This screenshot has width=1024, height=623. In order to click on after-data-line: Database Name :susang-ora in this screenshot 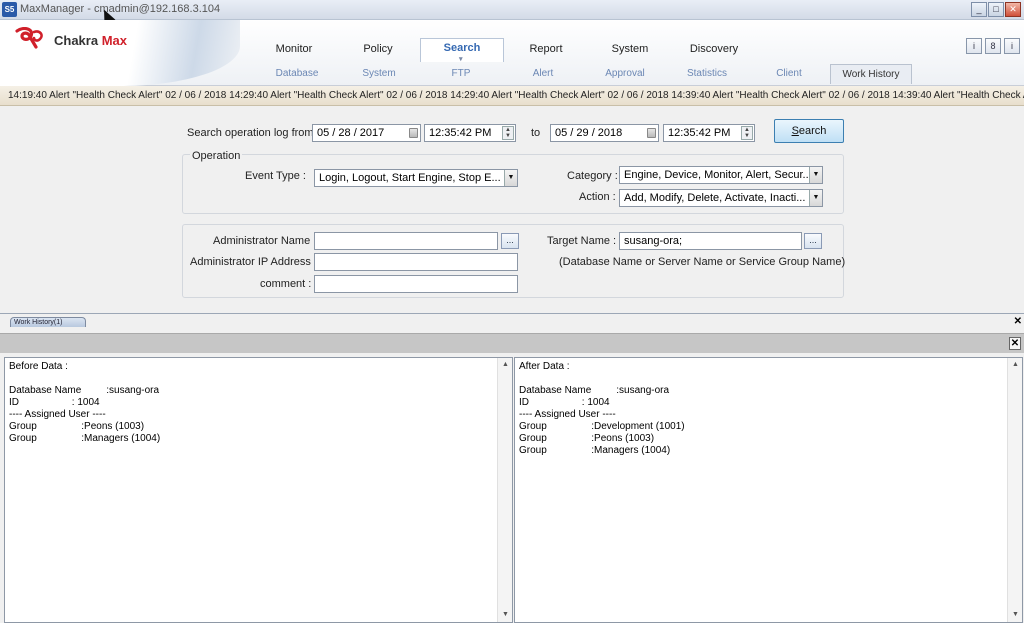, I will do `click(594, 390)`.